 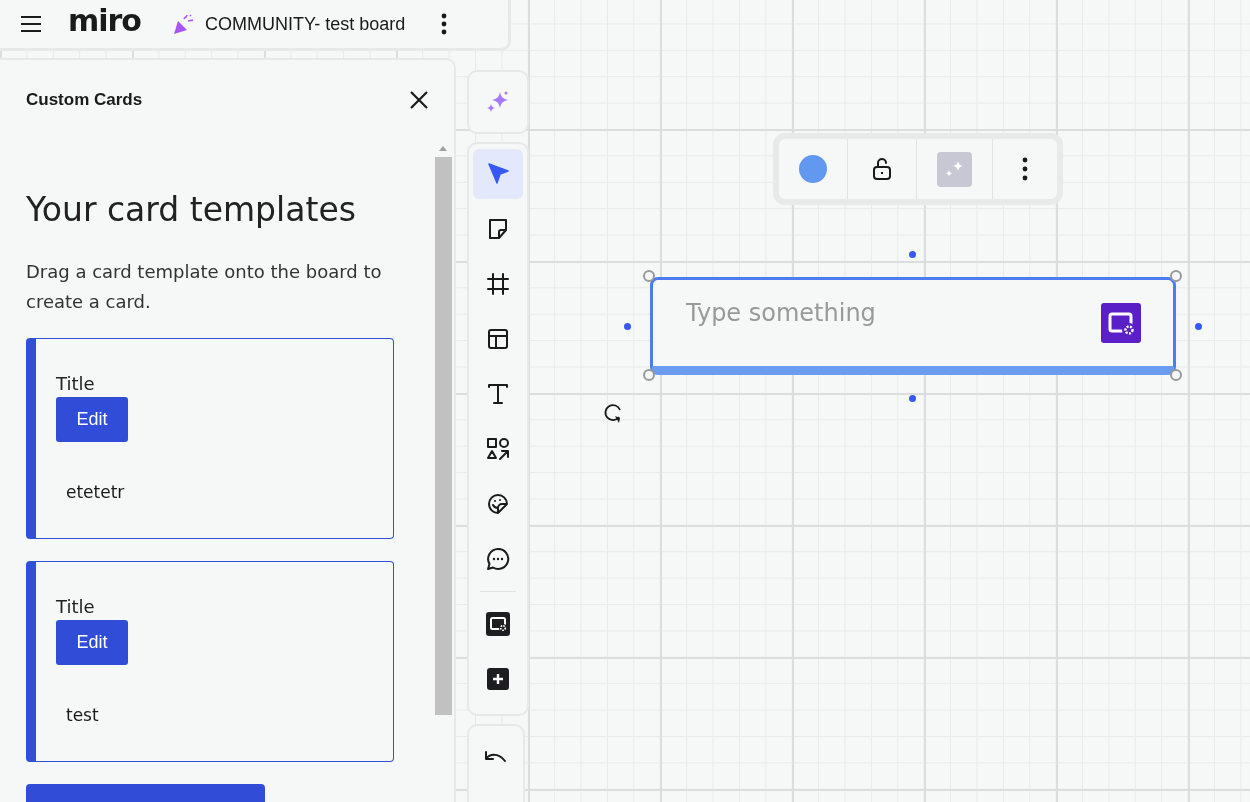 I want to click on panel-heading: Your card templates, so click(x=191, y=209).